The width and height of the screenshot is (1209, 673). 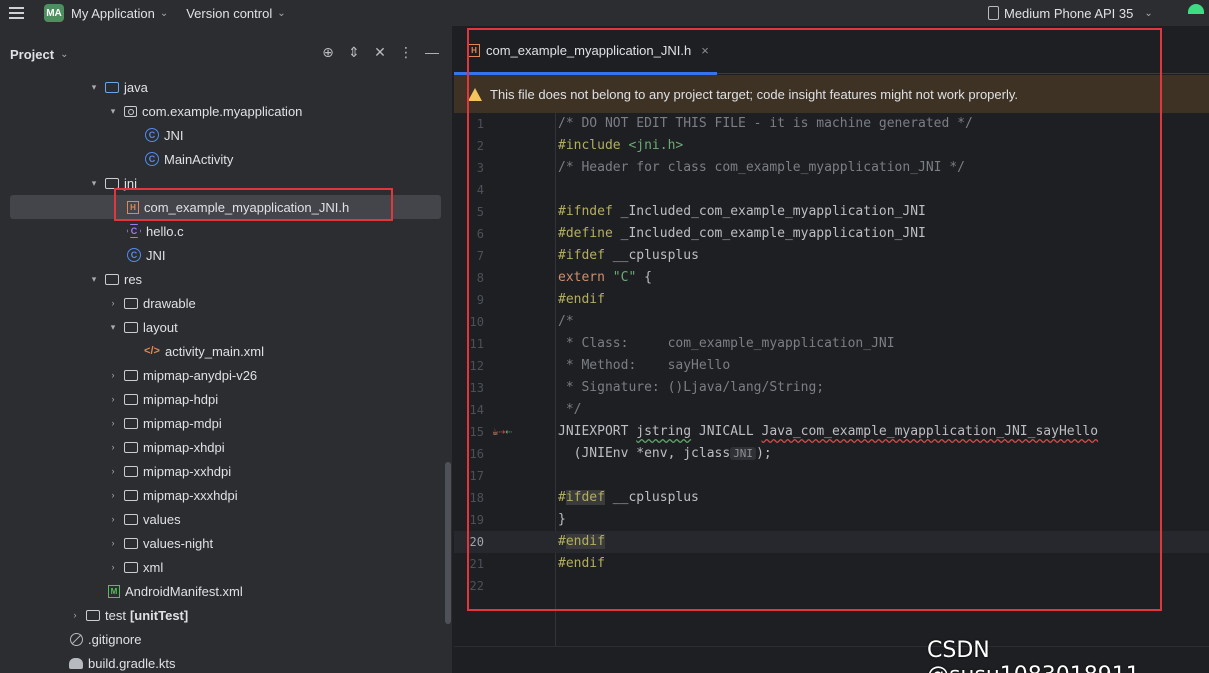 I want to click on code-token: JNIEXPORT, so click(x=597, y=431).